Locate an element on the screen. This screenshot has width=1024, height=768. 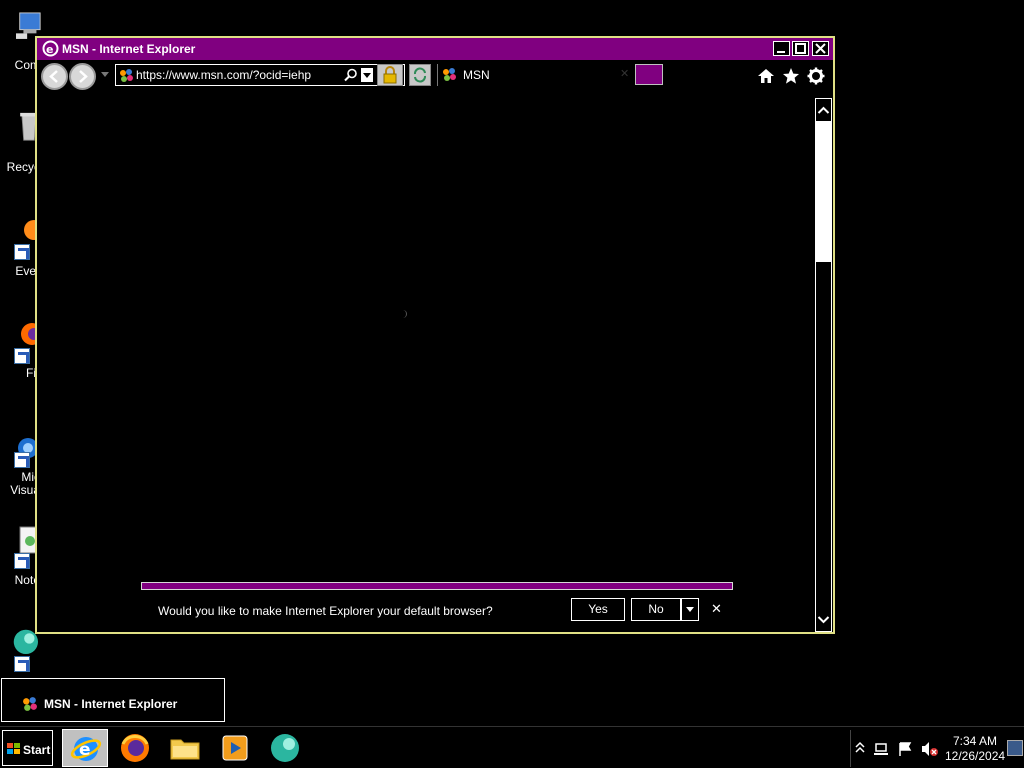
system-tray: 7:34 AM 12/26/2024 is located at coordinates (936, 748).